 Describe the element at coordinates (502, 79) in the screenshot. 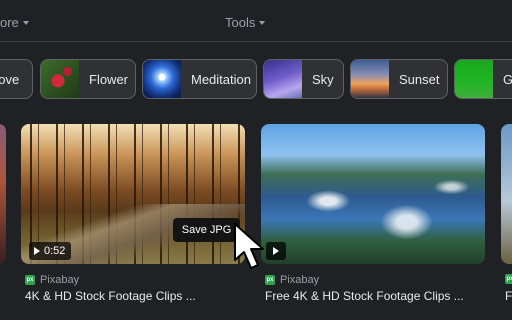

I see `chip-label: G` at that location.